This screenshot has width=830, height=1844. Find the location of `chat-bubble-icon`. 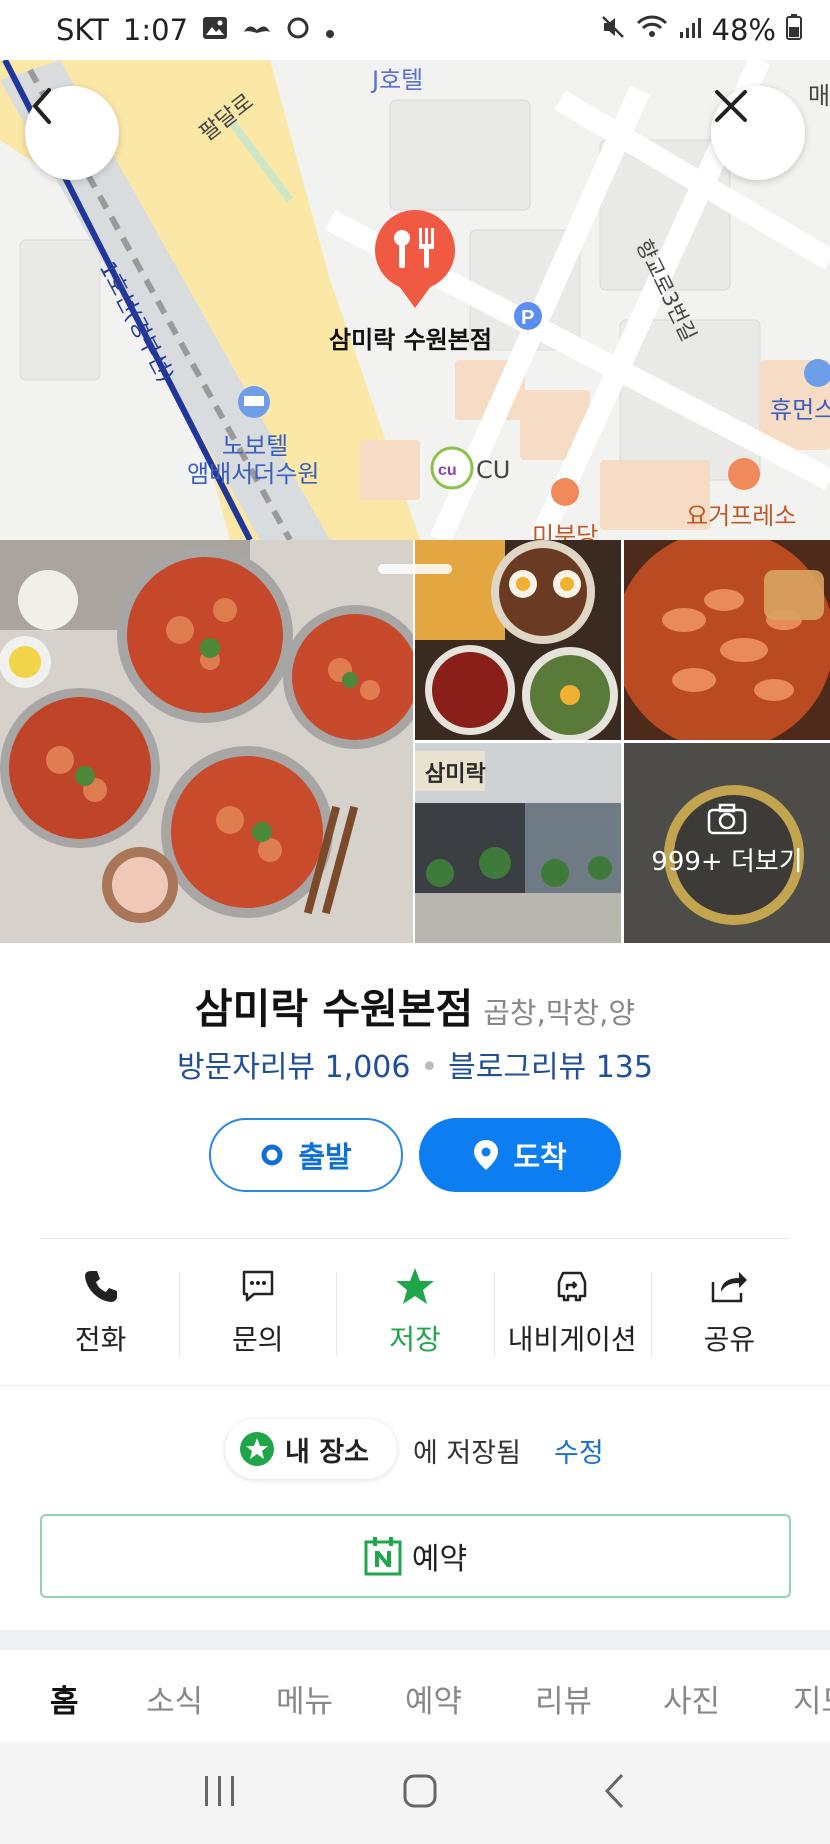

chat-bubble-icon is located at coordinates (298, 30).